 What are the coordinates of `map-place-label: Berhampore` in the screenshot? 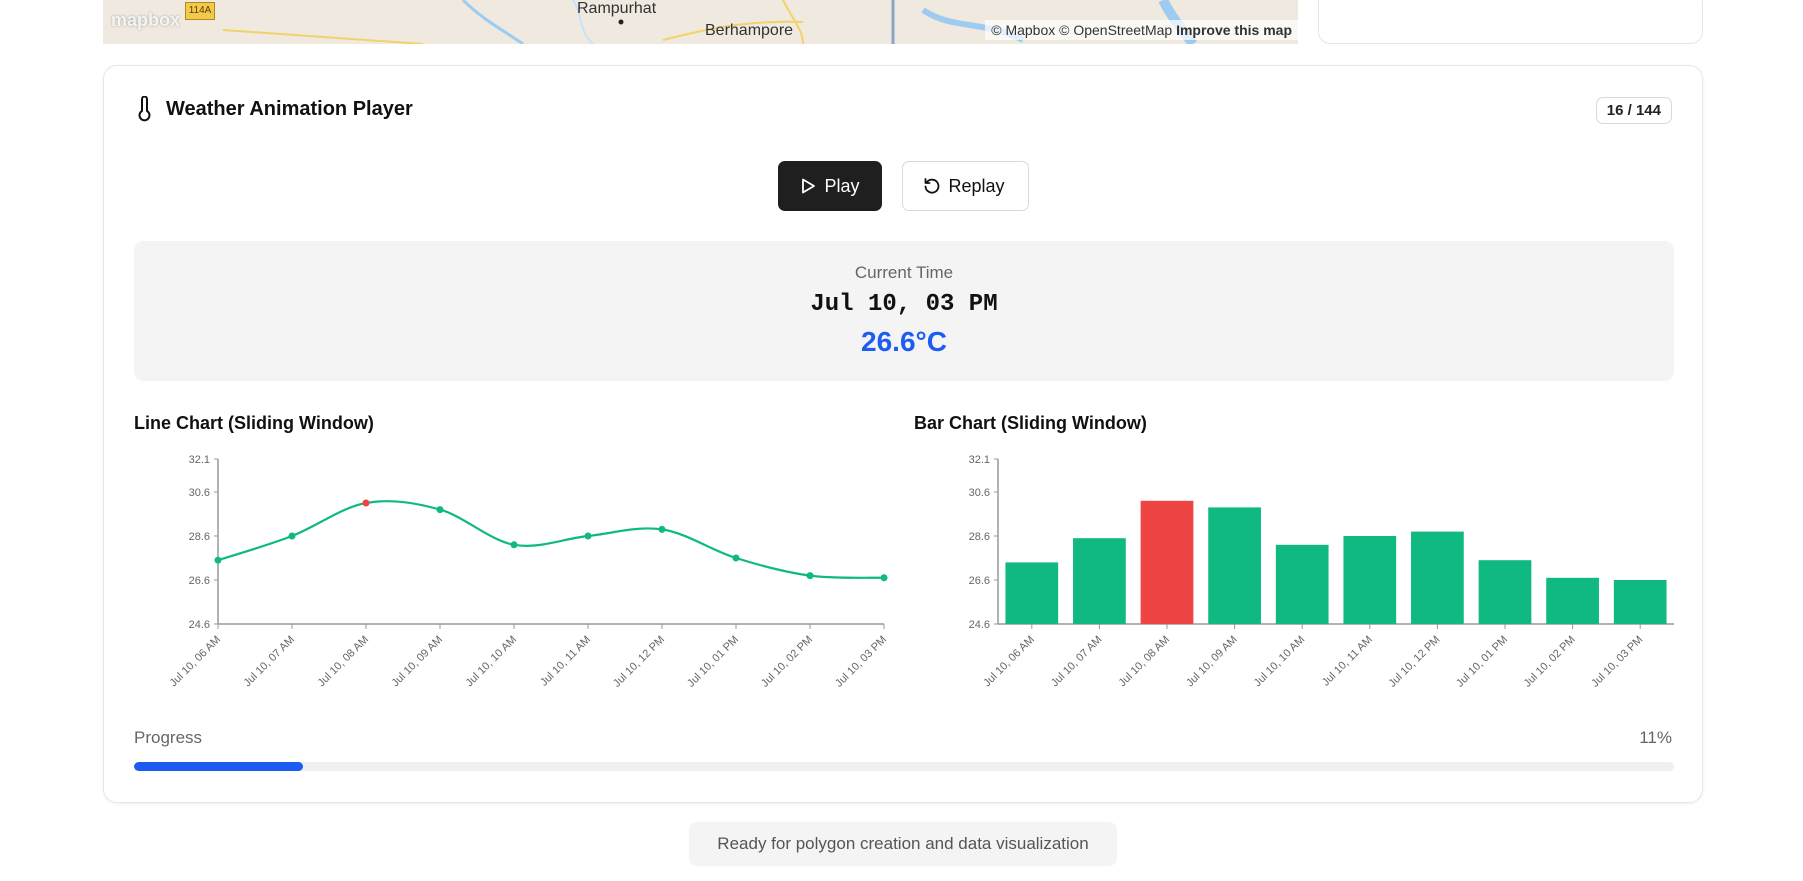 It's located at (749, 30).